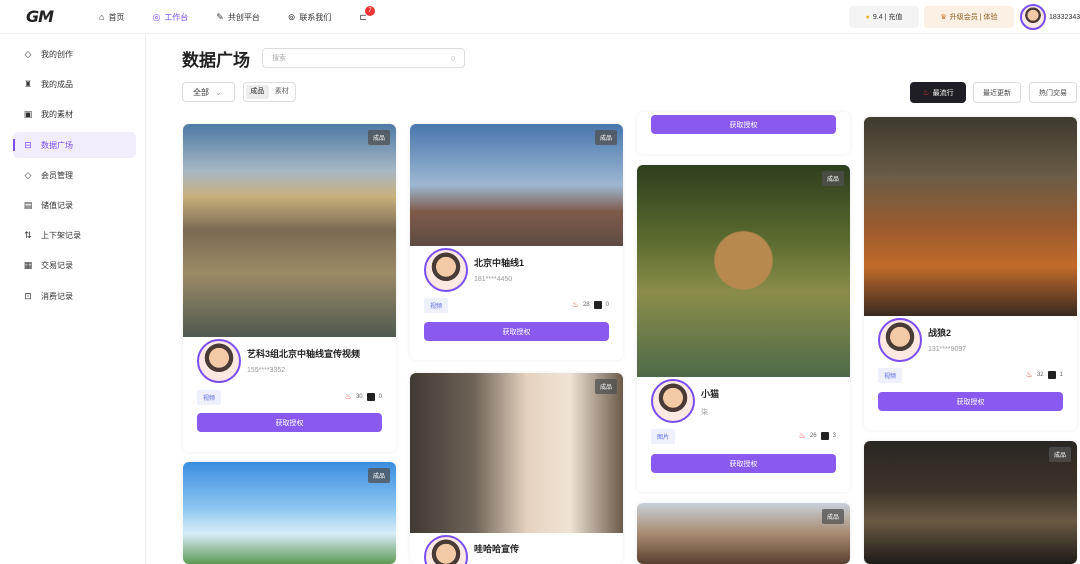 Image resolution: width=1080 pixels, height=564 pixels. Describe the element at coordinates (370, 10) in the screenshot. I see `notification-badge: 7` at that location.